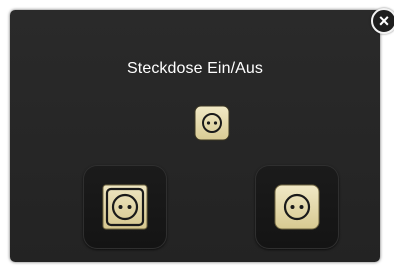  I want to click on socket-status-icon, so click(212, 123).